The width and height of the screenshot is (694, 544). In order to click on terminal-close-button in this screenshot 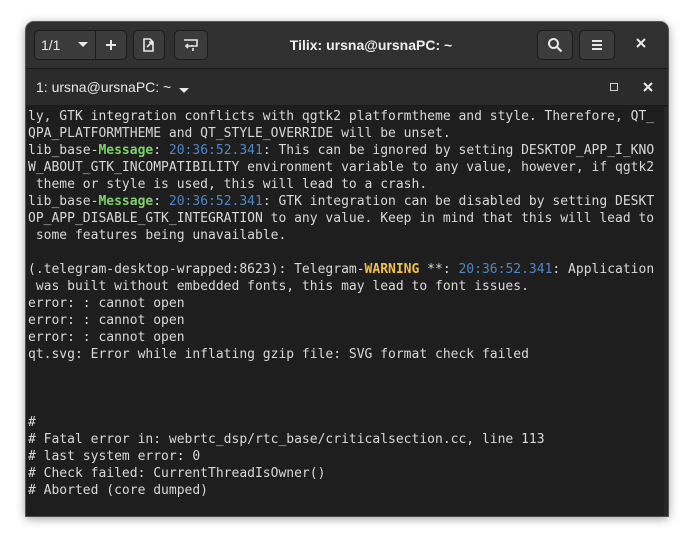, I will do `click(648, 89)`.